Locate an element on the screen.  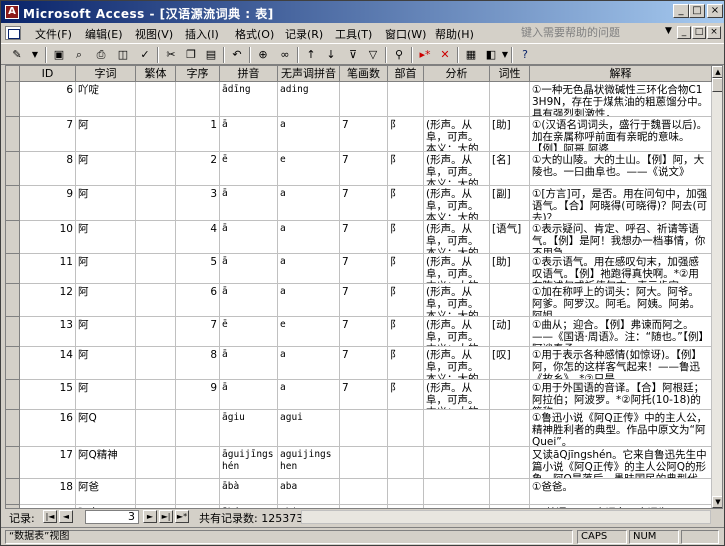
cell-explanation: ①加在称呼上的词头：阿大。阿爷。阿爹。阿罗汉。阿毛。阿姨。阿弟。阿姐。 is located at coordinates (621, 300).